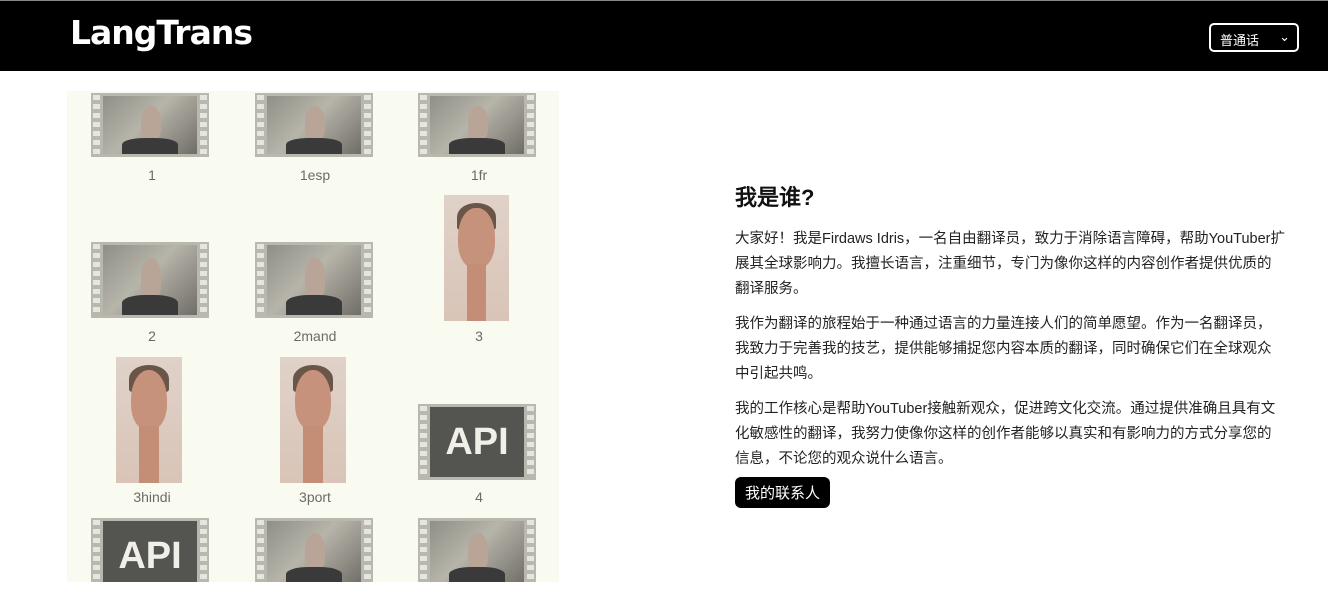  I want to click on thumbnail-caption: 4, so click(479, 497).